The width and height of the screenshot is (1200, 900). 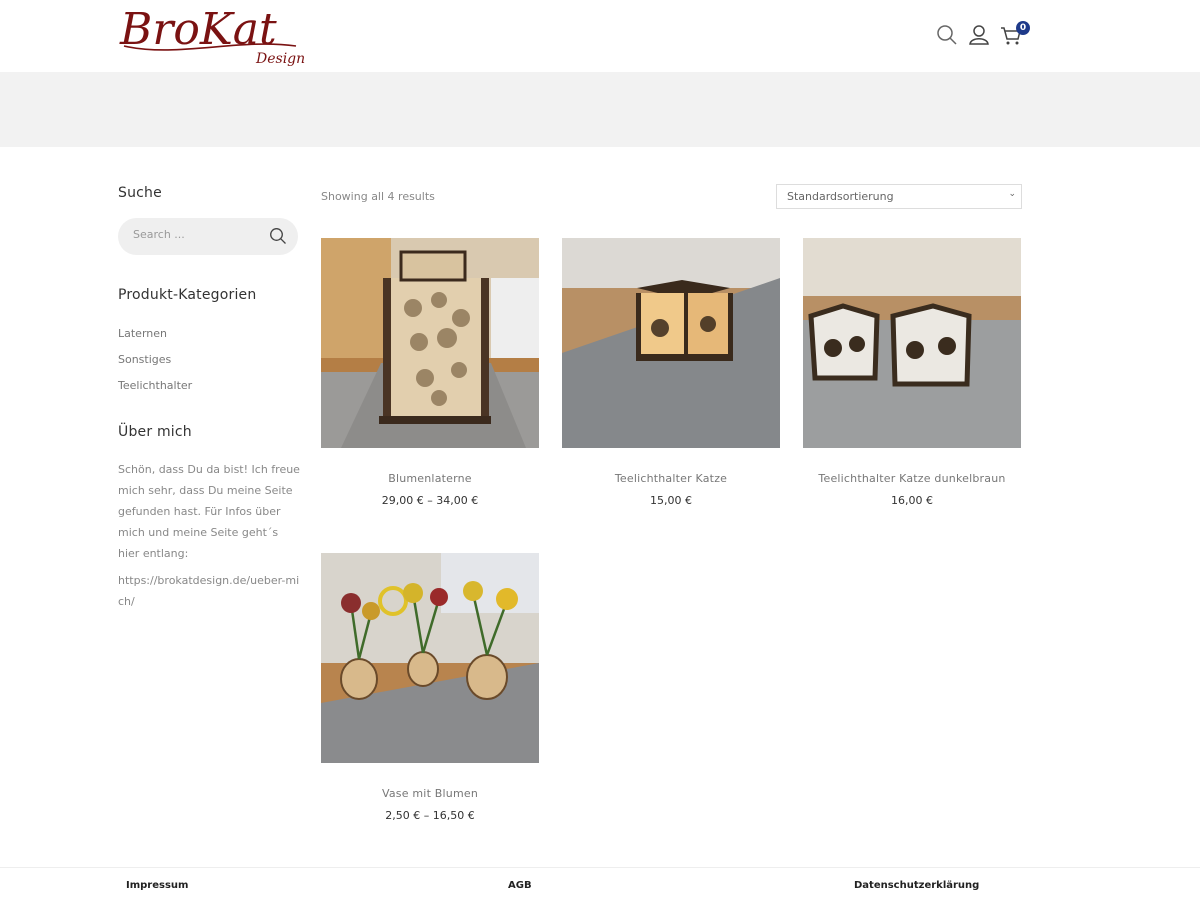 I want to click on search-icon, so click(x=947, y=35).